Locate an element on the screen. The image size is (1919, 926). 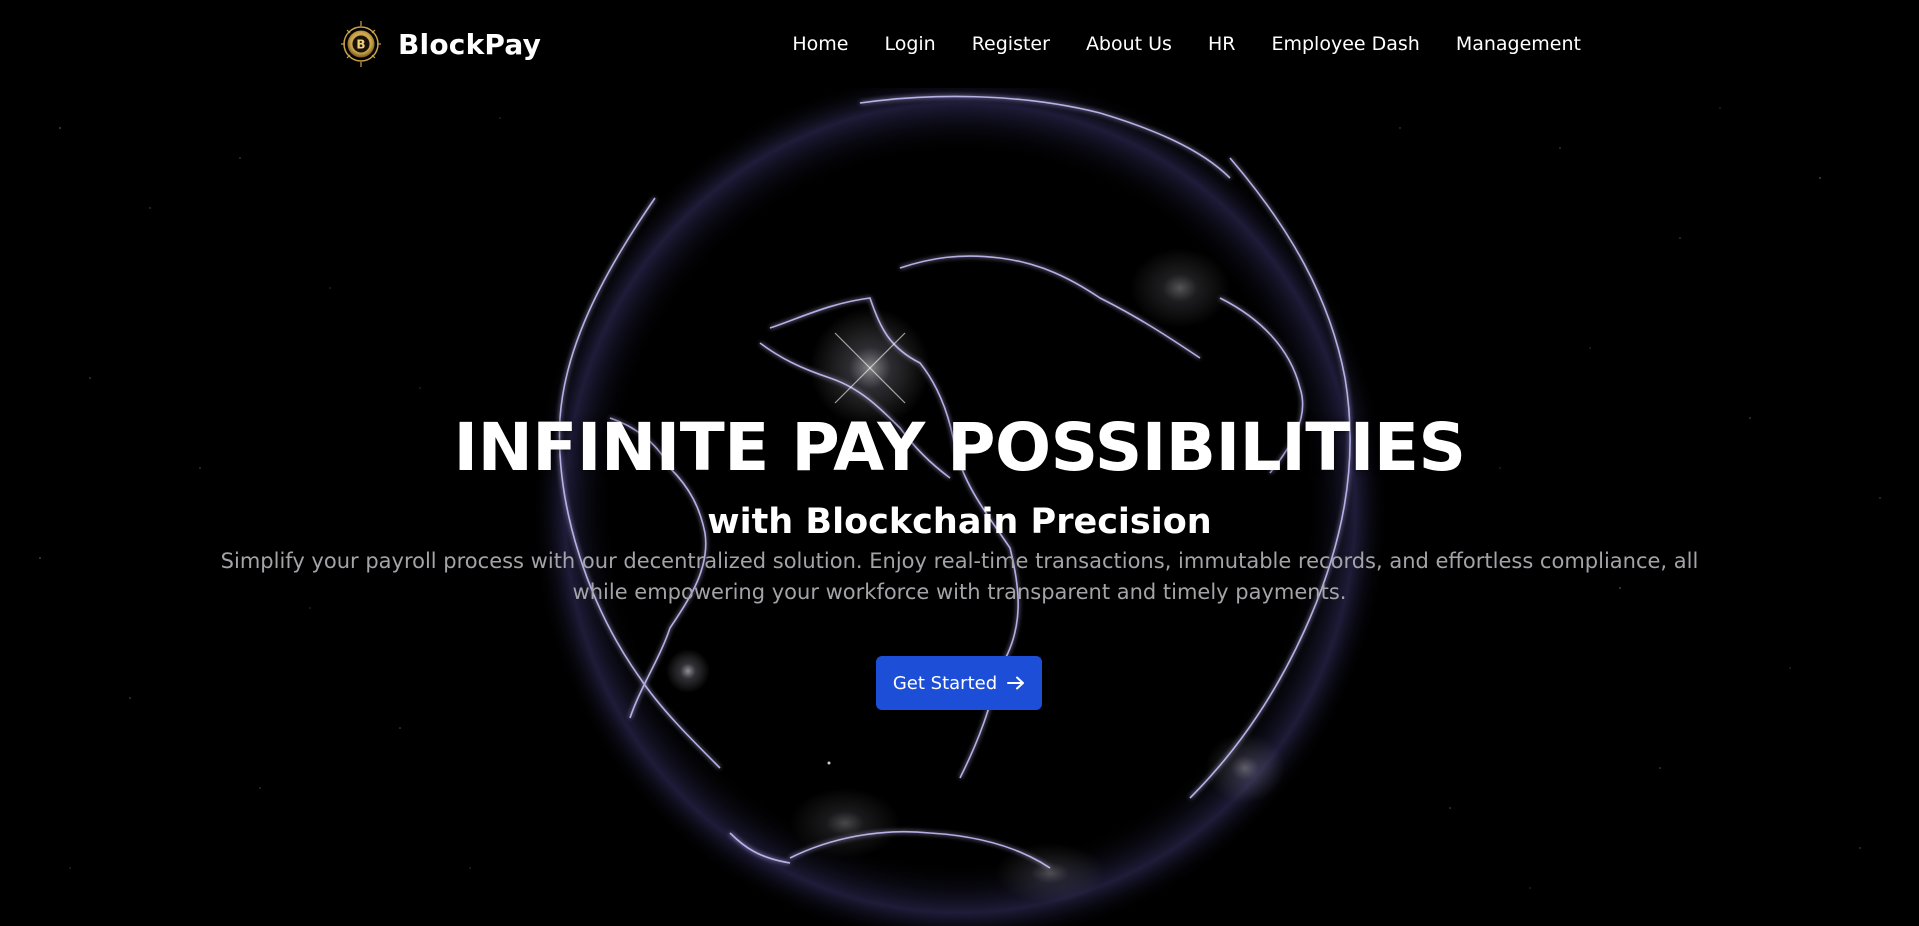
nav-link-employee-dash: Employee Dash is located at coordinates (1345, 44).